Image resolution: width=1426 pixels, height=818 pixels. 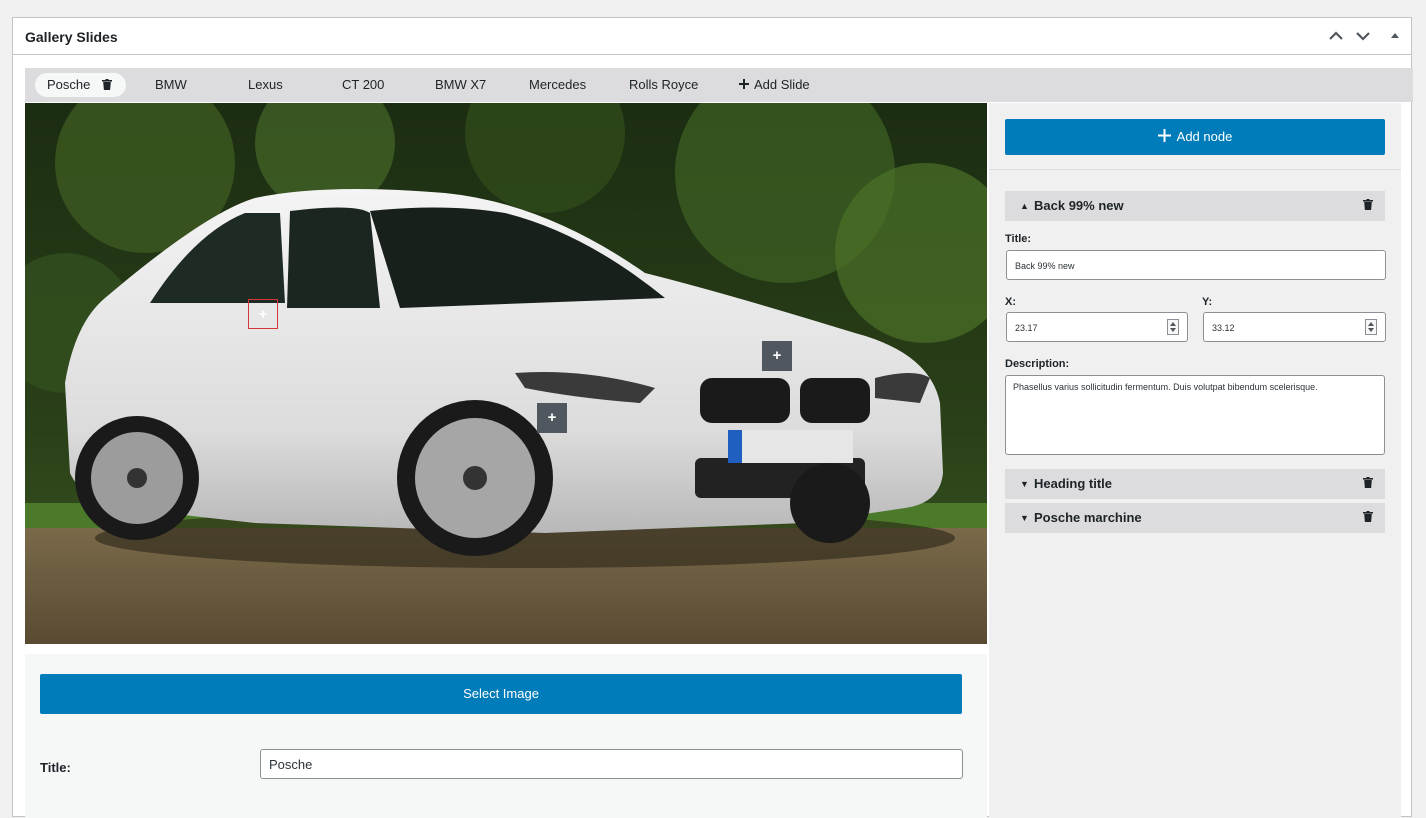 I want to click on node-header-heading-title: ▼ Heading title, so click(x=1195, y=484).